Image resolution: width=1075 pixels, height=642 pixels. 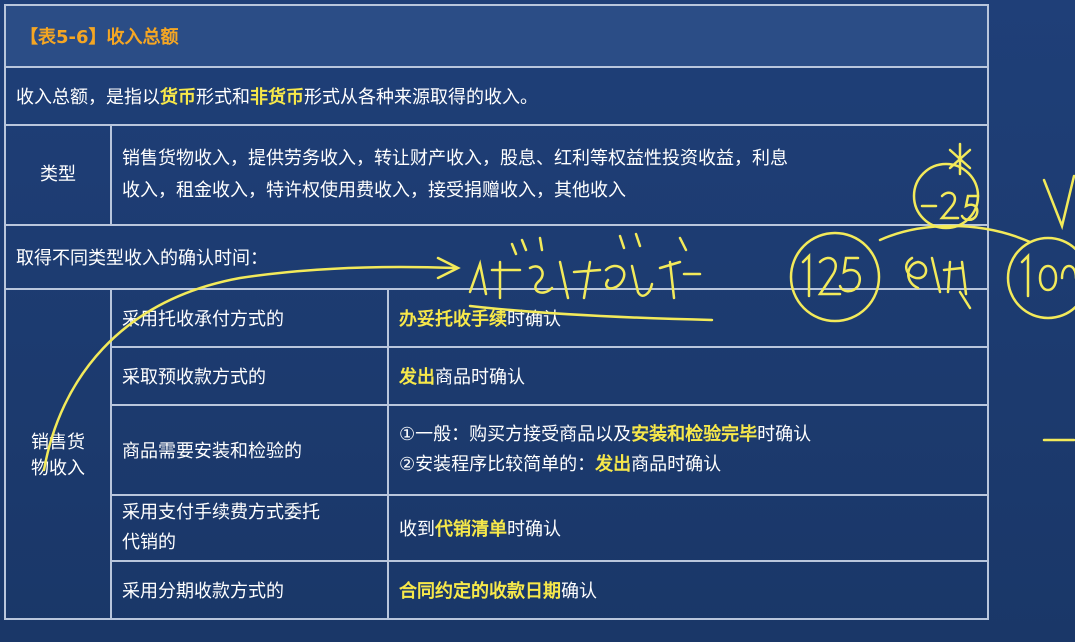 I want to click on connector-line, so click(x=955, y=234).